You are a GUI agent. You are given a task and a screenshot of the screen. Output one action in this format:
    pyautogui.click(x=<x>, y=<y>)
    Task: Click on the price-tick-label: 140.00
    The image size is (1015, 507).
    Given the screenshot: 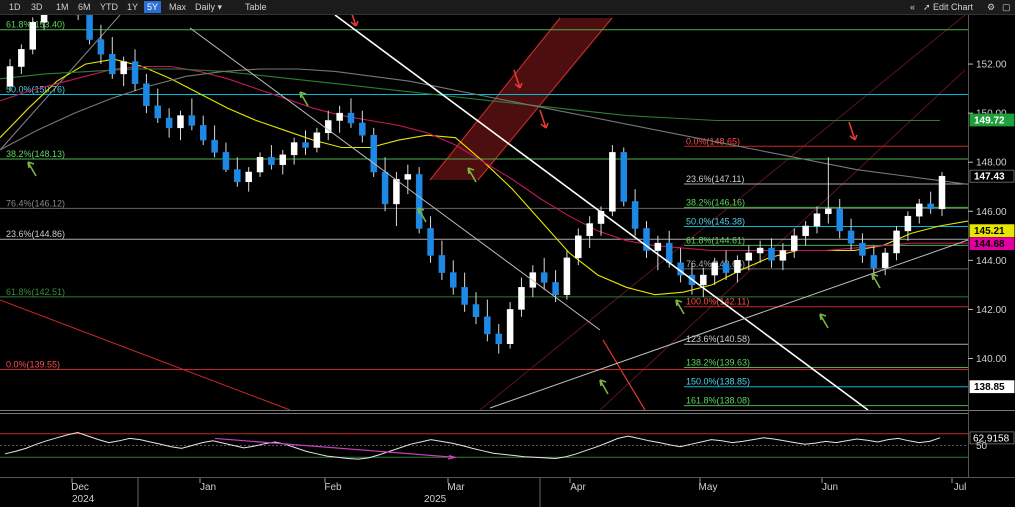 What is the action you would take?
    pyautogui.click(x=991, y=359)
    